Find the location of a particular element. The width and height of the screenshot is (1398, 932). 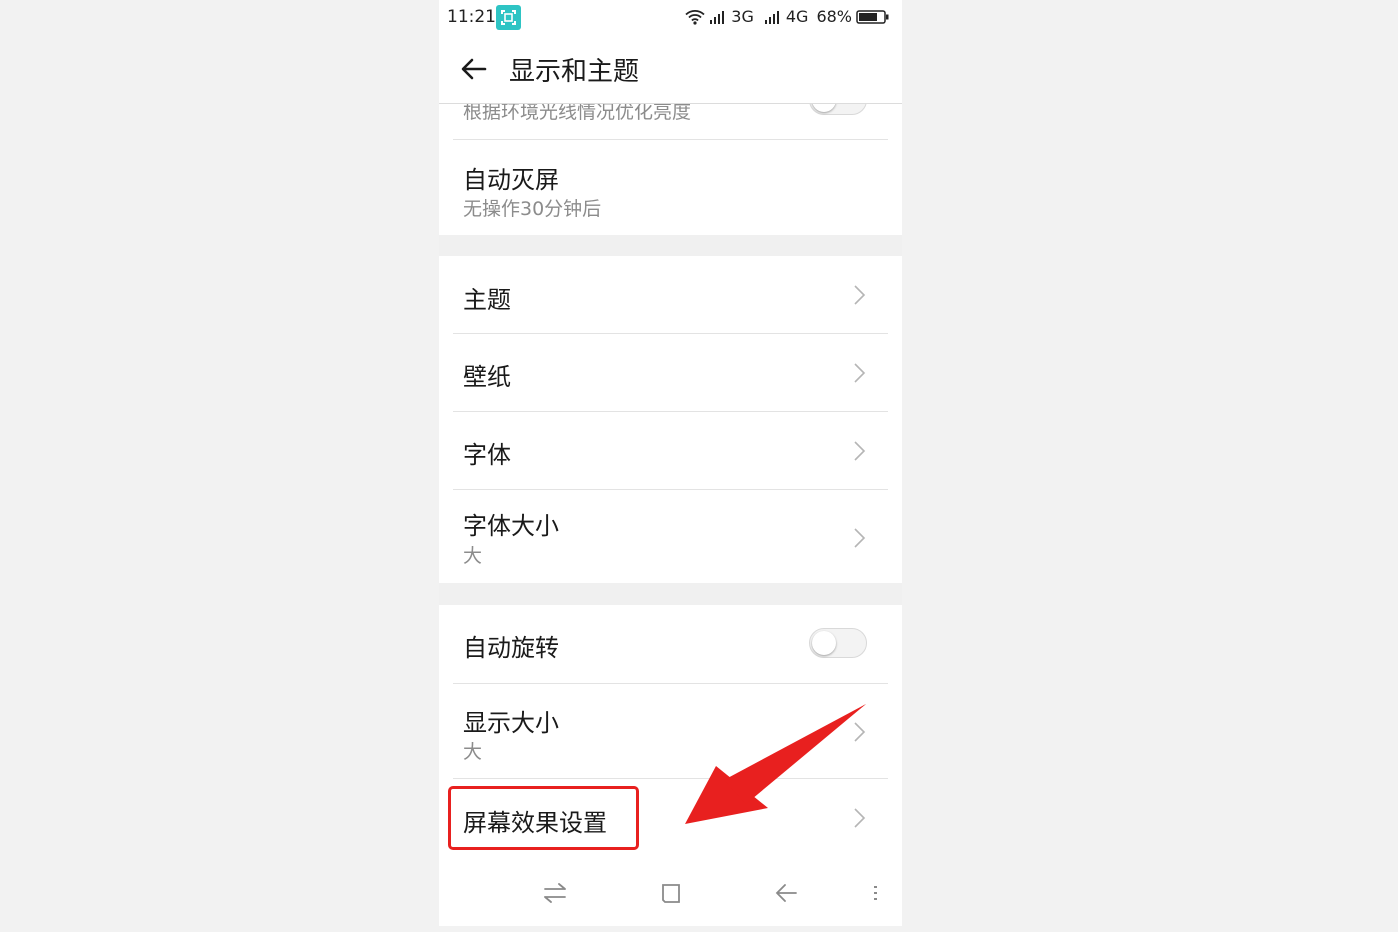

auto-screen-off-row: 自动灭屏 无操作30分钟后 is located at coordinates (670, 187).